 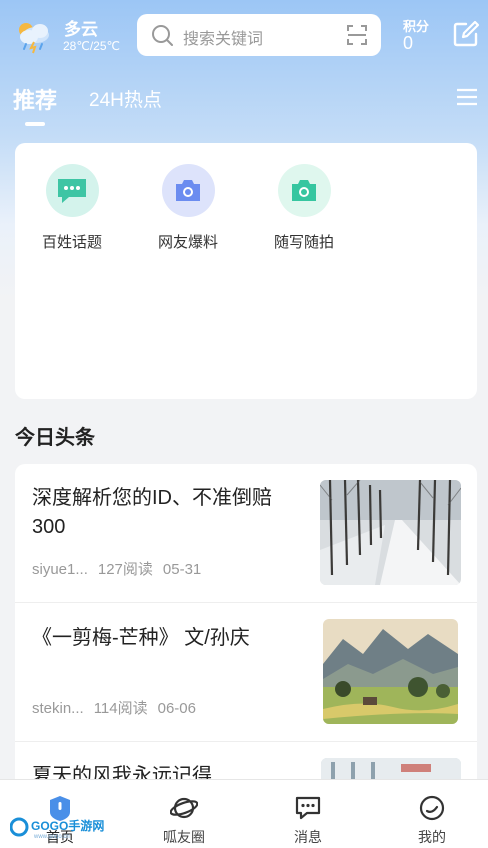 I want to click on nav-circle: 呱友圈, so click(x=184, y=814).